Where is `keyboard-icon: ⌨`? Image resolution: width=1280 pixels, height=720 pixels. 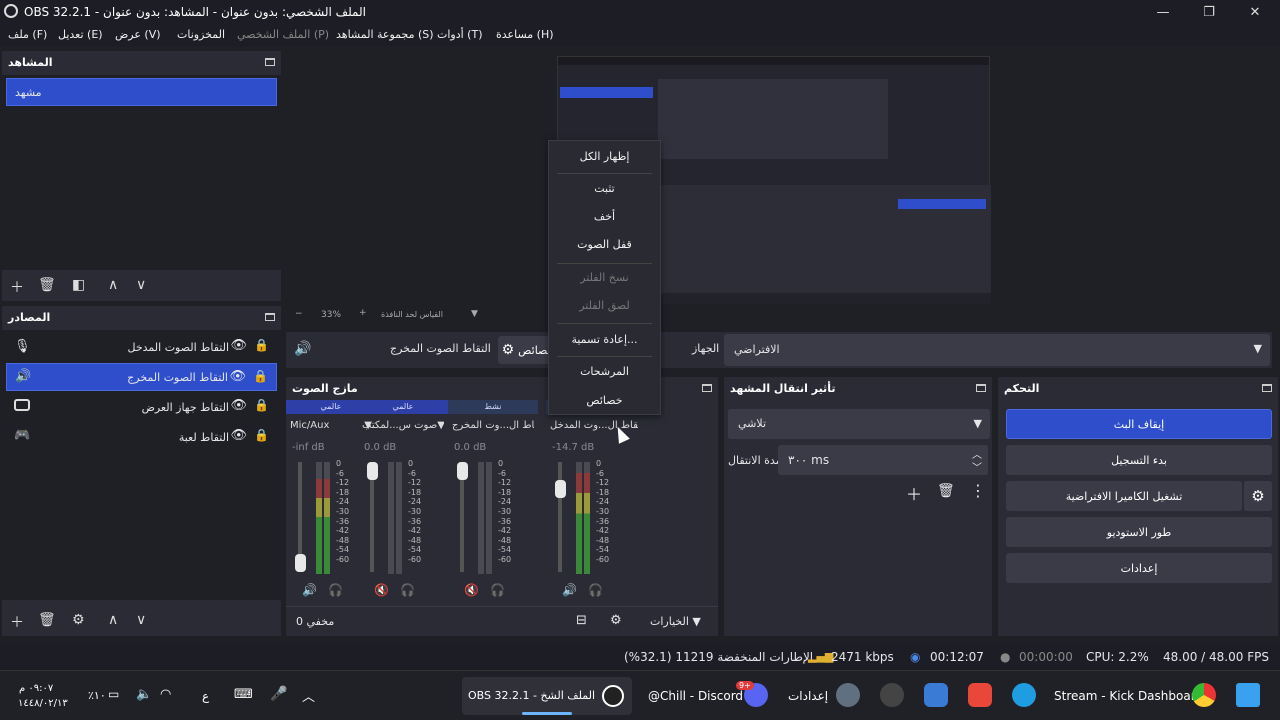
keyboard-icon: ⌨ is located at coordinates (243, 694).